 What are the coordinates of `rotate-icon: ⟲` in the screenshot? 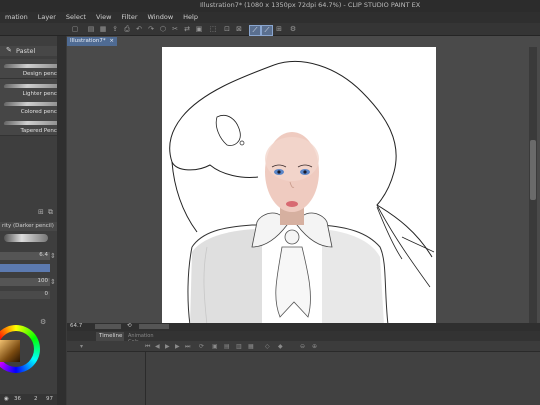 It's located at (129, 326).